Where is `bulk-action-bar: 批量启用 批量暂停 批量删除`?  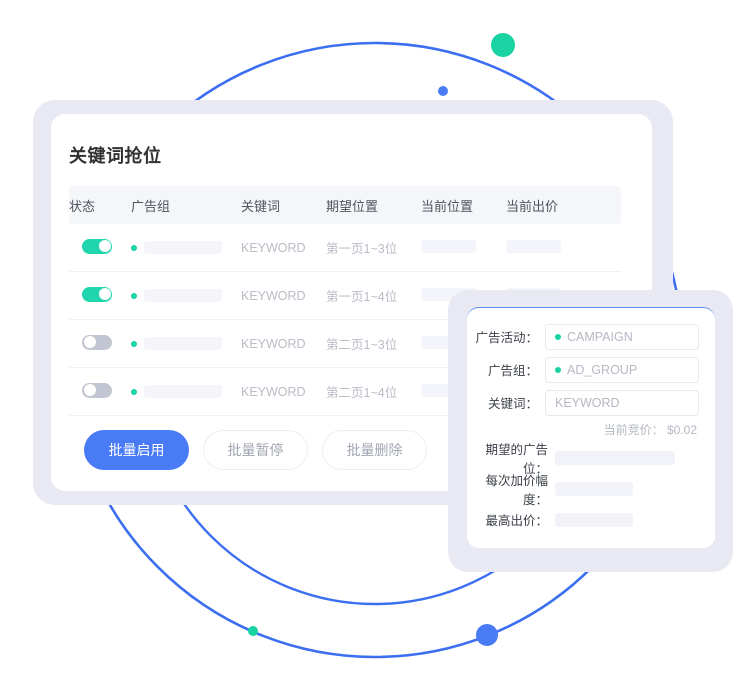
bulk-action-bar: 批量启用 批量暂停 批量删除 is located at coordinates (255, 450).